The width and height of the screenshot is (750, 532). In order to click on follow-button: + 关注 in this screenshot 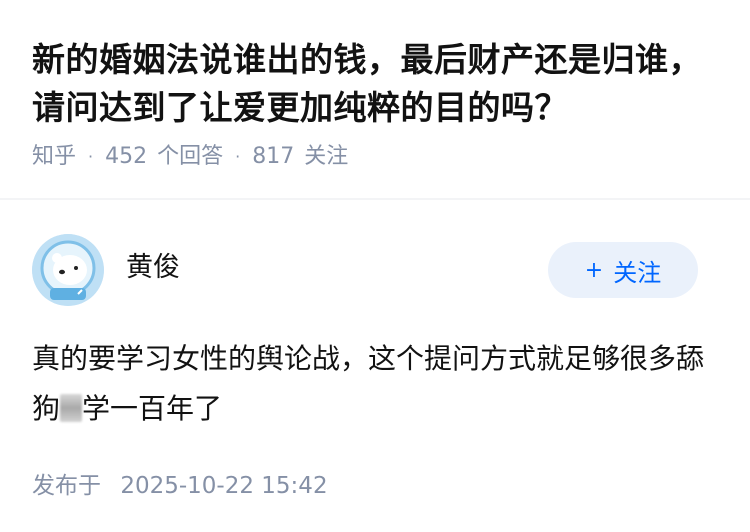, I will do `click(623, 270)`.